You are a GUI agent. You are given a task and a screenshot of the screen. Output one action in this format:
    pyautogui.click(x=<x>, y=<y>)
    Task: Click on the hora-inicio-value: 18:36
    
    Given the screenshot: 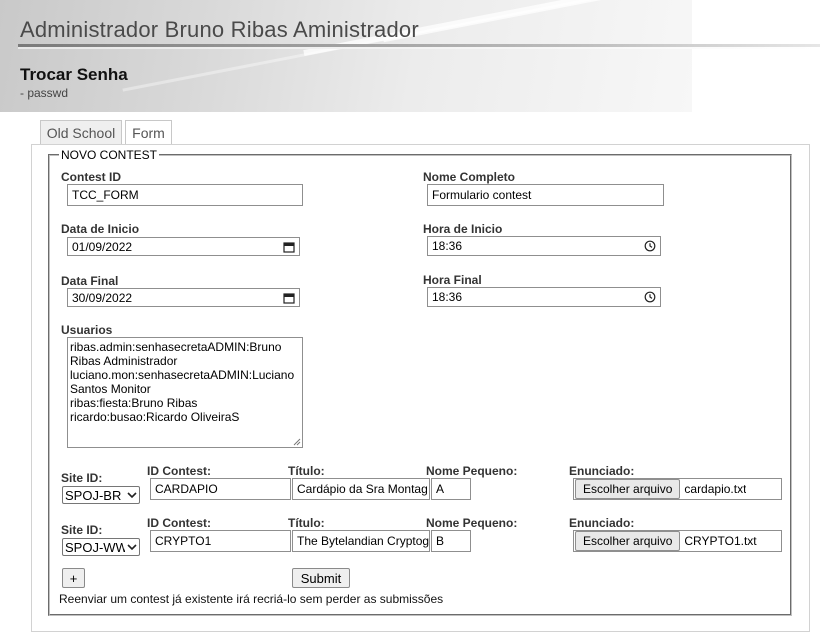 What is the action you would take?
    pyautogui.click(x=447, y=246)
    